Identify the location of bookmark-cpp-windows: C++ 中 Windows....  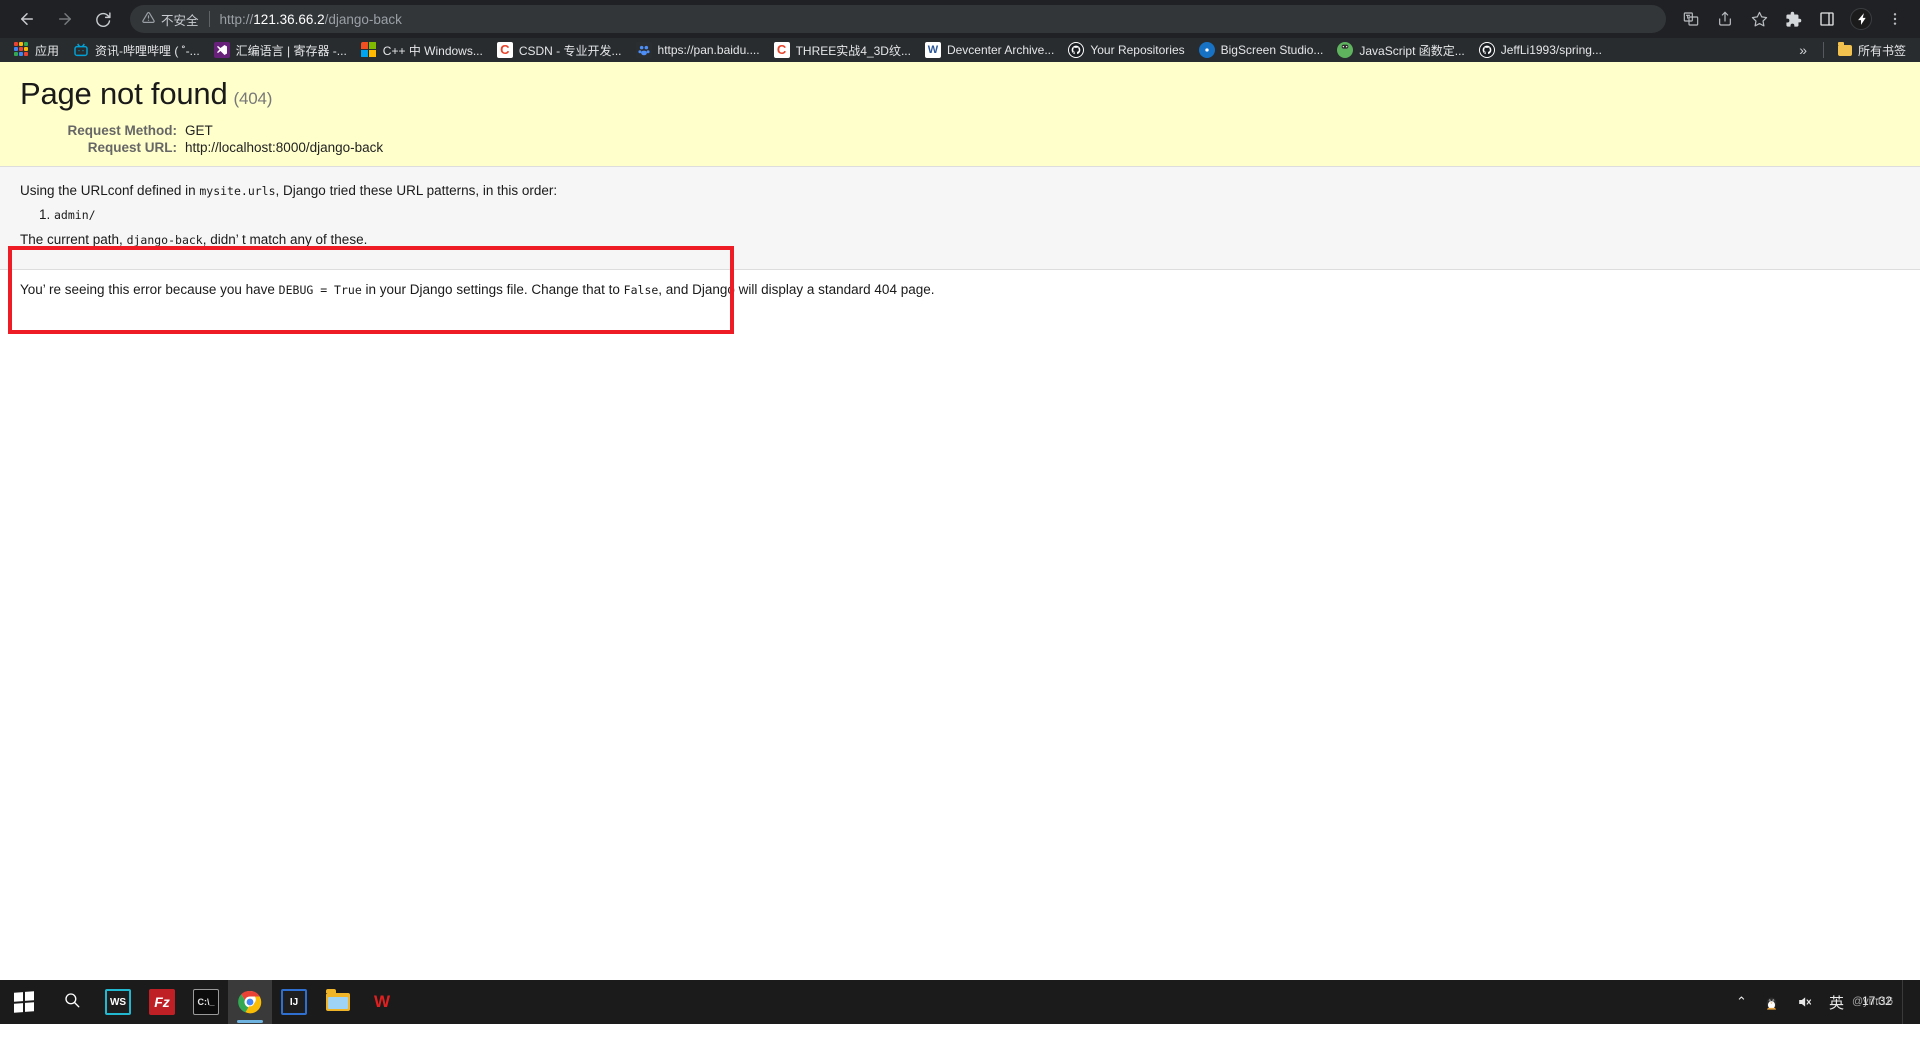
(422, 50).